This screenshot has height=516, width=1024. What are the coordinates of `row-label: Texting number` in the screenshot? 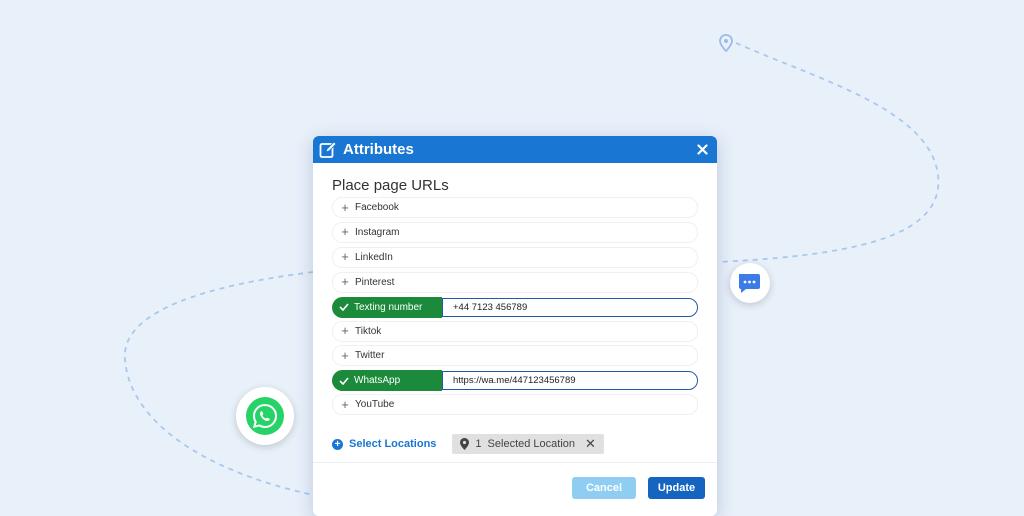 It's located at (388, 307).